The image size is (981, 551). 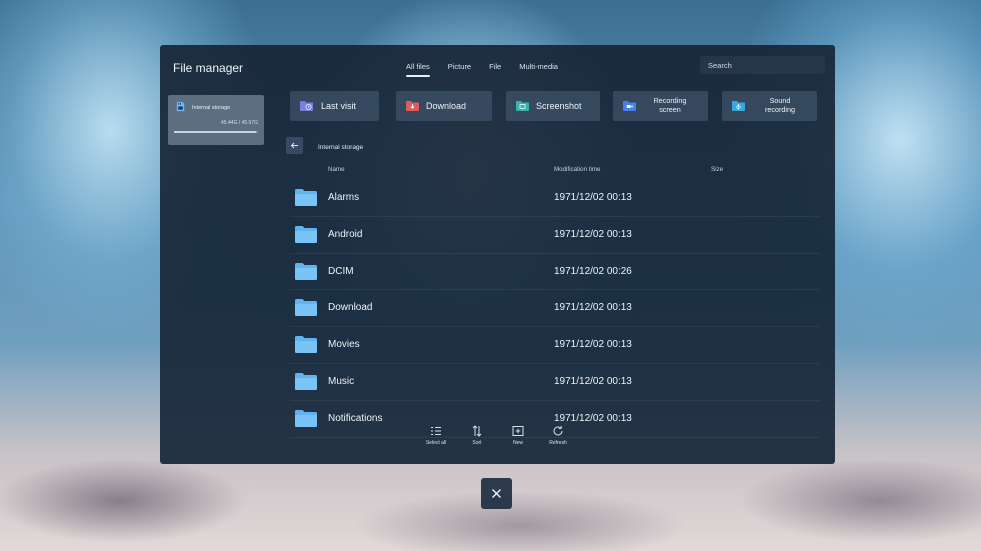 What do you see at coordinates (336, 169) in the screenshot?
I see `column-header-name: Name` at bounding box center [336, 169].